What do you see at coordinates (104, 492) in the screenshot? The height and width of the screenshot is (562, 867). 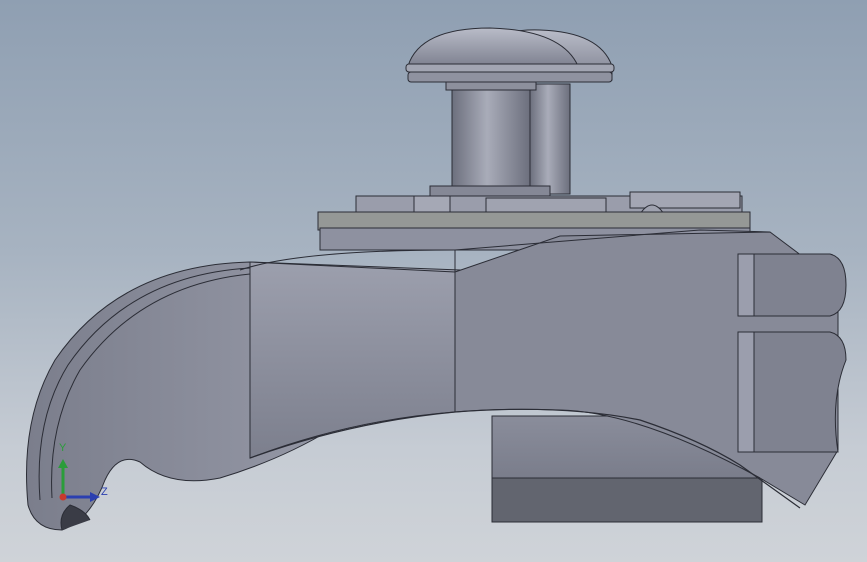 I see `triad-z-label: Z` at bounding box center [104, 492].